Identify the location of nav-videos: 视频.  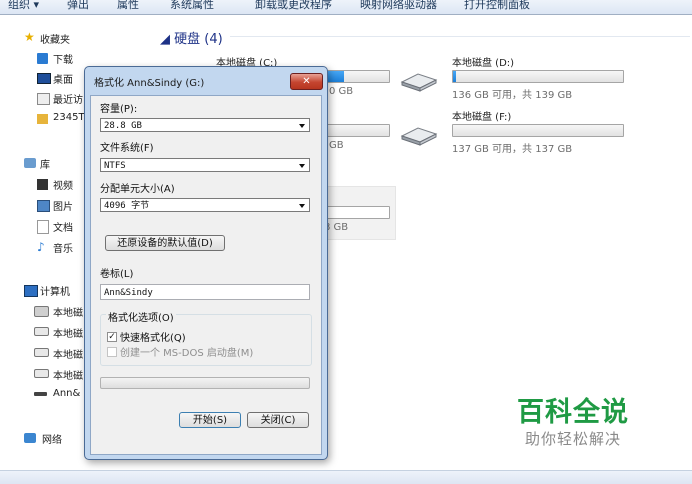
(63, 185).